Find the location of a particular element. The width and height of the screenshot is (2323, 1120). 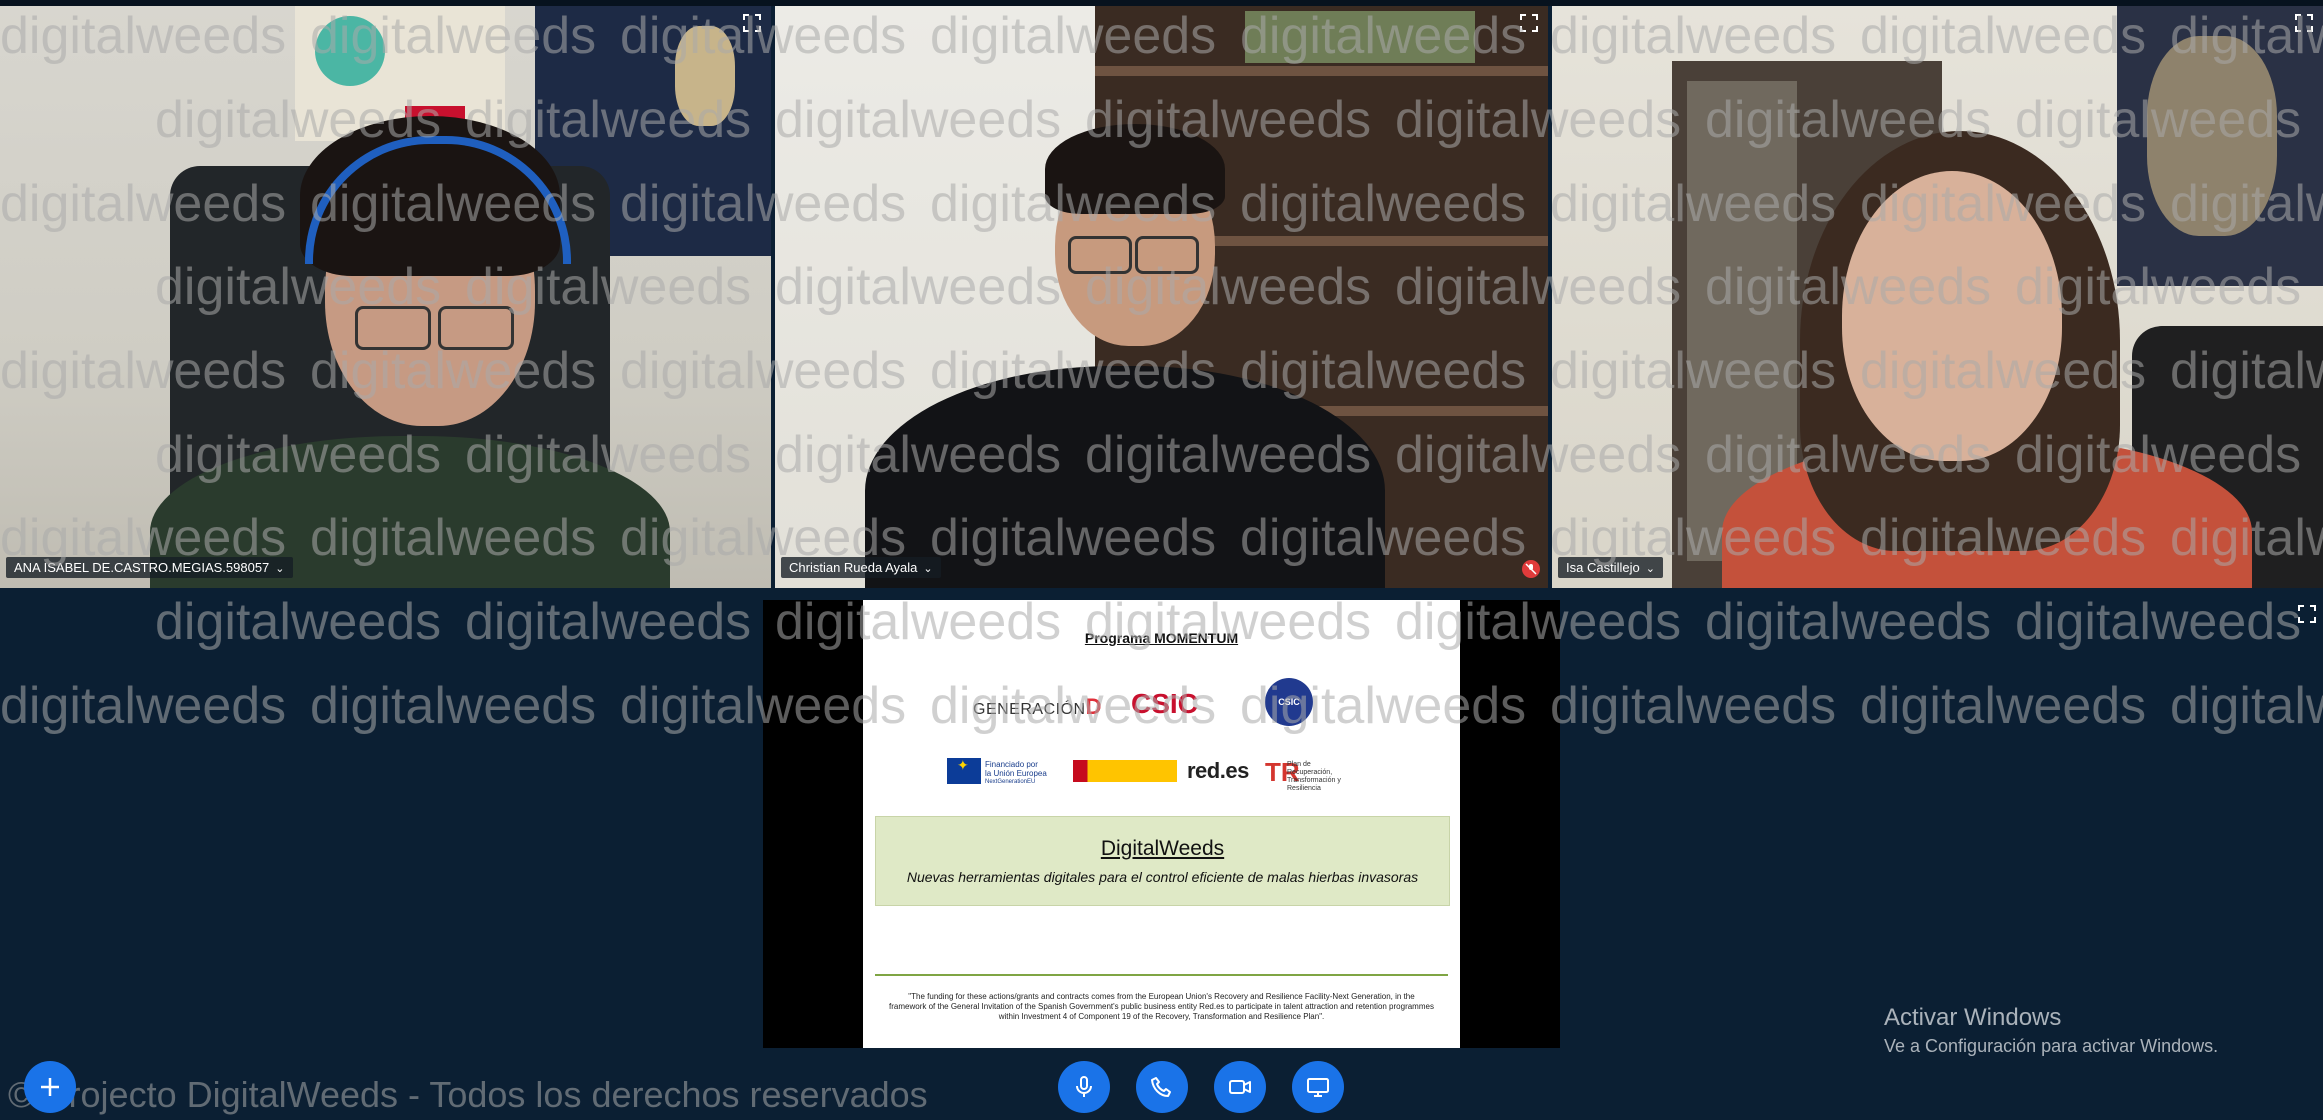

participant-name-label: Christian Rueda Ayala ⌄ is located at coordinates (861, 567).